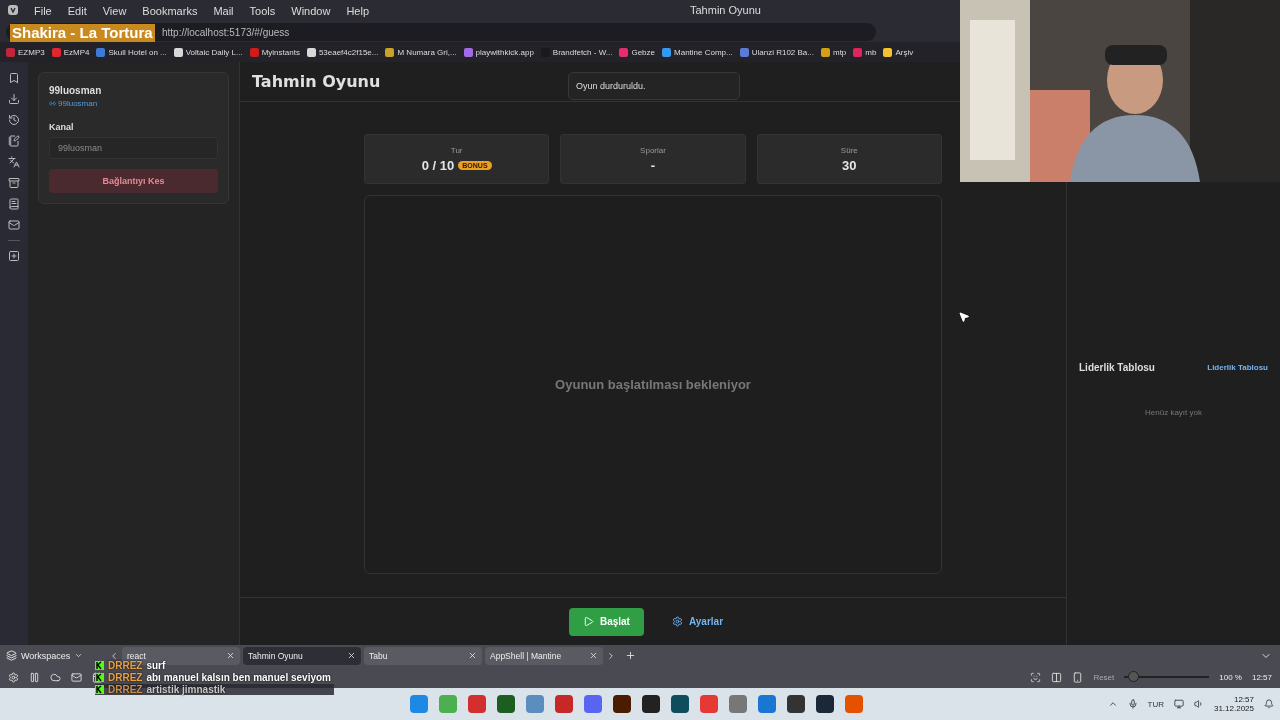 Image resolution: width=1280 pixels, height=720 pixels. What do you see at coordinates (14, 99) in the screenshot?
I see `download-icon` at bounding box center [14, 99].